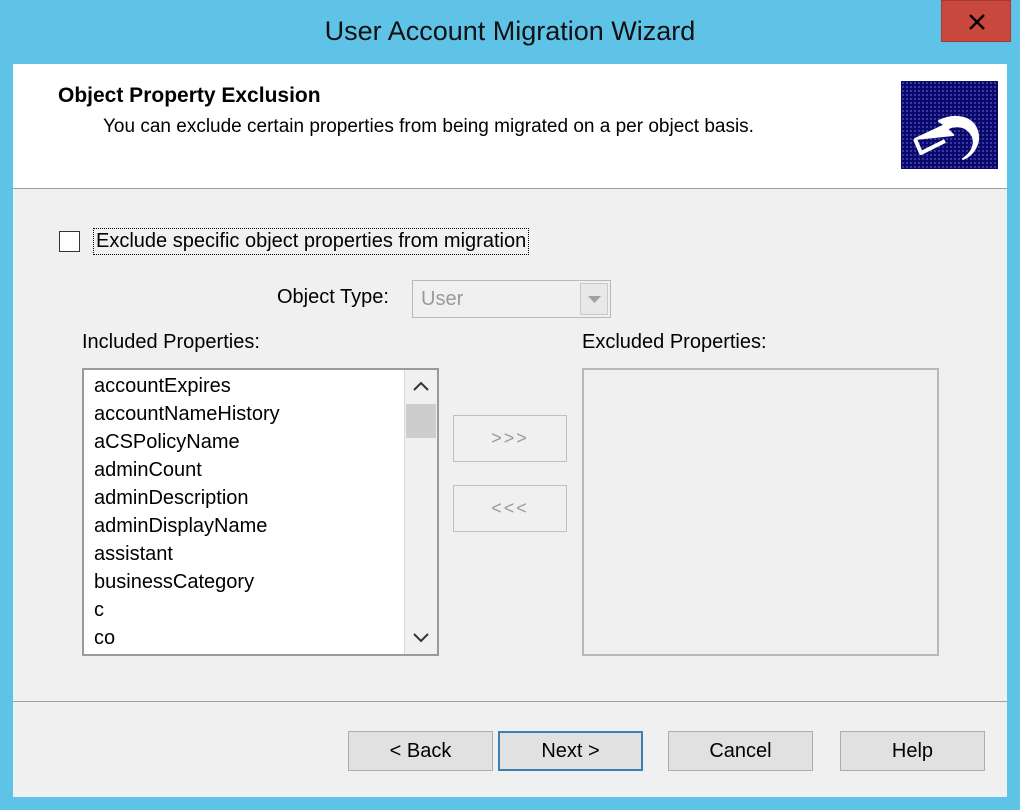 The width and height of the screenshot is (1020, 810). I want to click on close-button, so click(976, 21).